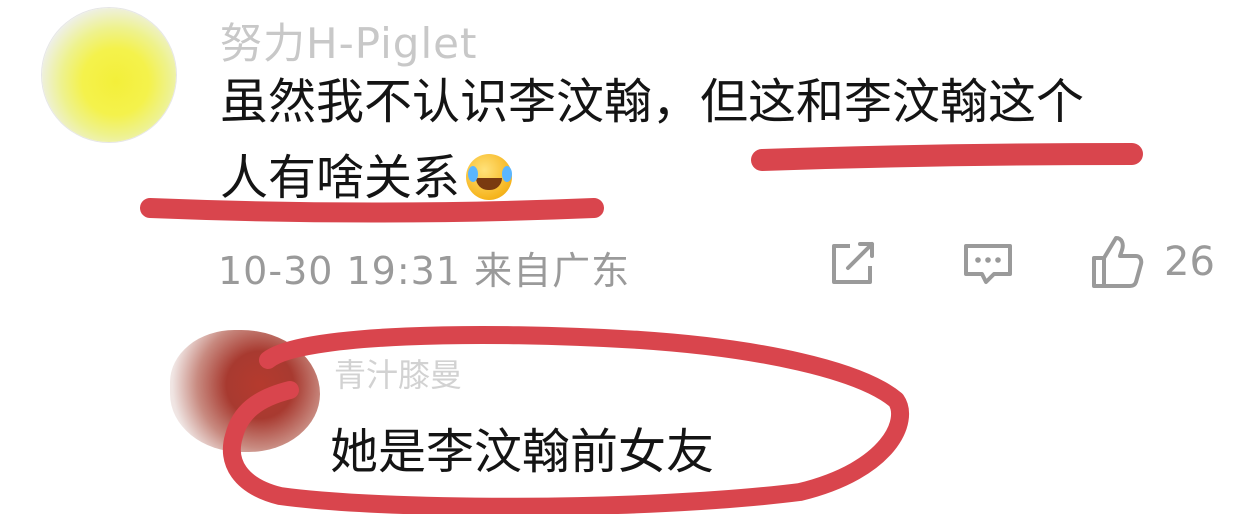 The height and width of the screenshot is (514, 1260). What do you see at coordinates (1189, 262) in the screenshot?
I see `like-count: 26` at bounding box center [1189, 262].